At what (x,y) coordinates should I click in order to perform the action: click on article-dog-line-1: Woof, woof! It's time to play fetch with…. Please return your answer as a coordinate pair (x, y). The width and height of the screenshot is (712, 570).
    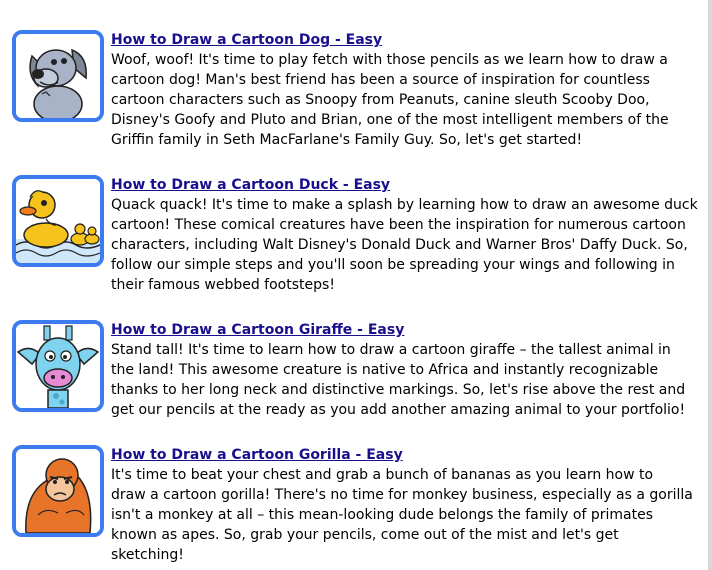
    Looking at the image, I should click on (389, 60).